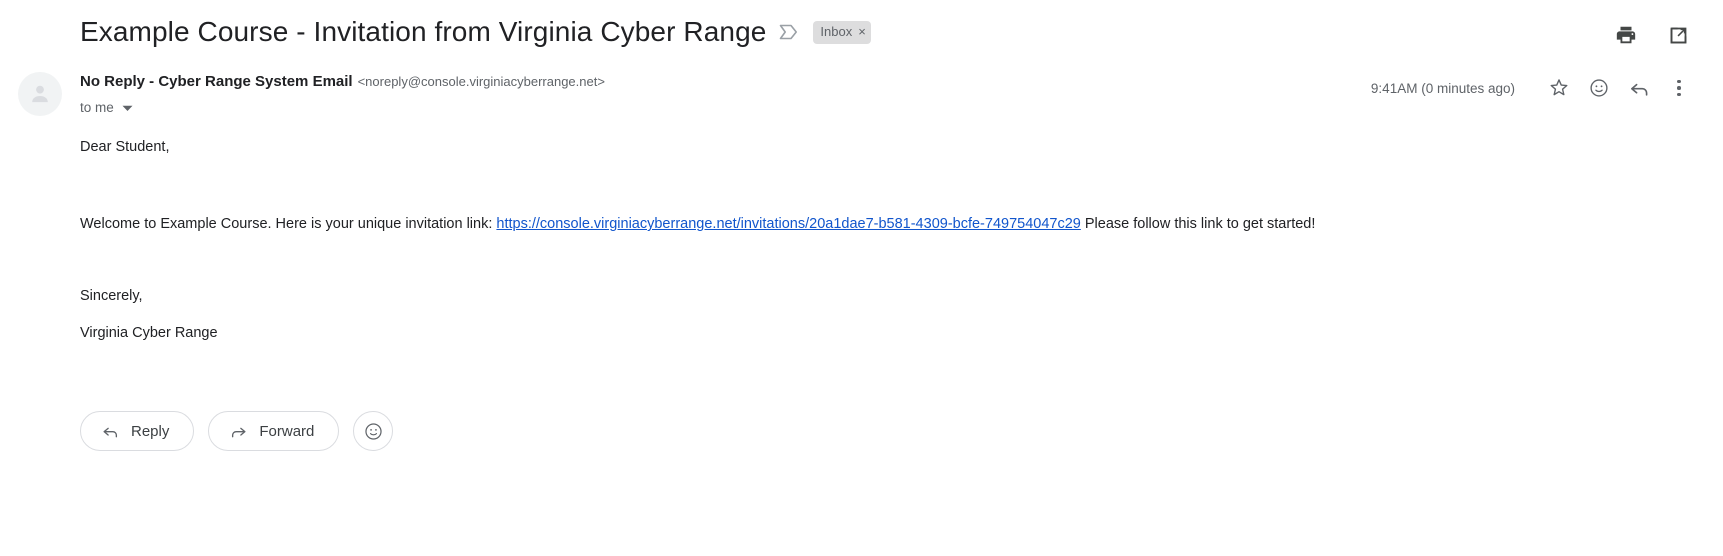 This screenshot has width=1723, height=556. I want to click on footer-actions: Reply Forward, so click(861, 431).